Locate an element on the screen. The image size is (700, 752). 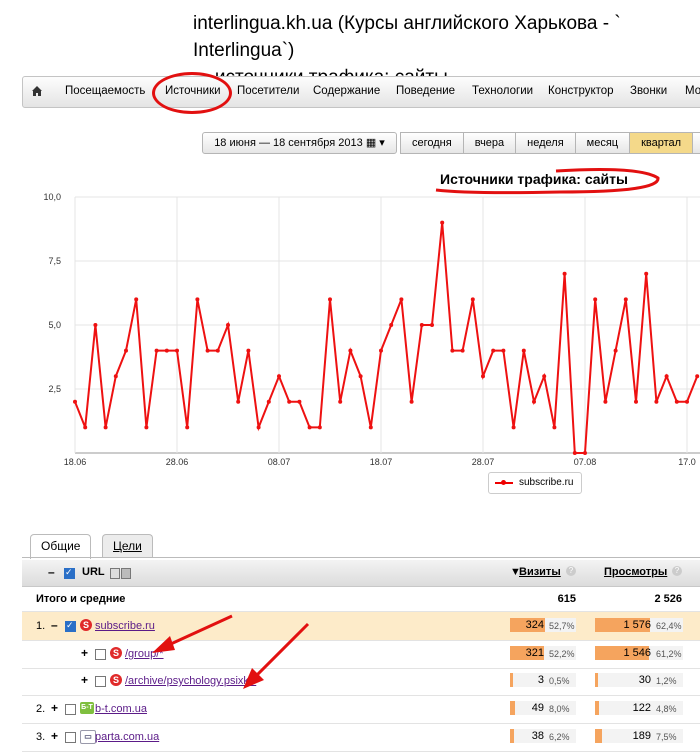
menu-item-visitors: Посетители is located at coordinates (268, 91).